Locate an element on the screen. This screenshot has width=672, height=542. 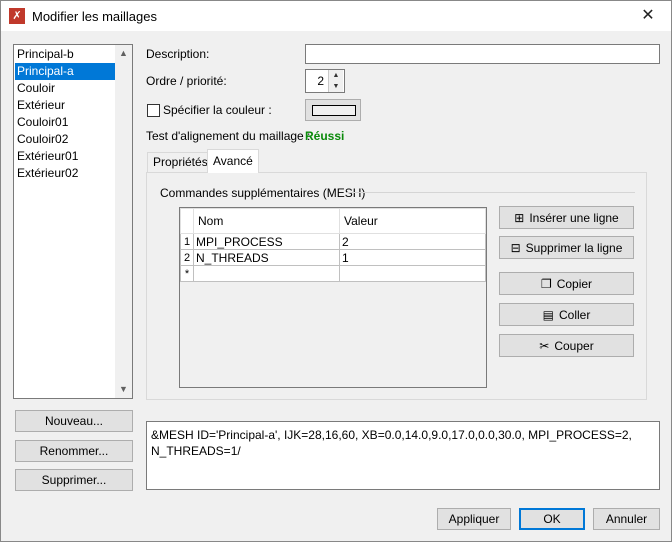
alignment-status: Réussi is located at coordinates (325, 136).